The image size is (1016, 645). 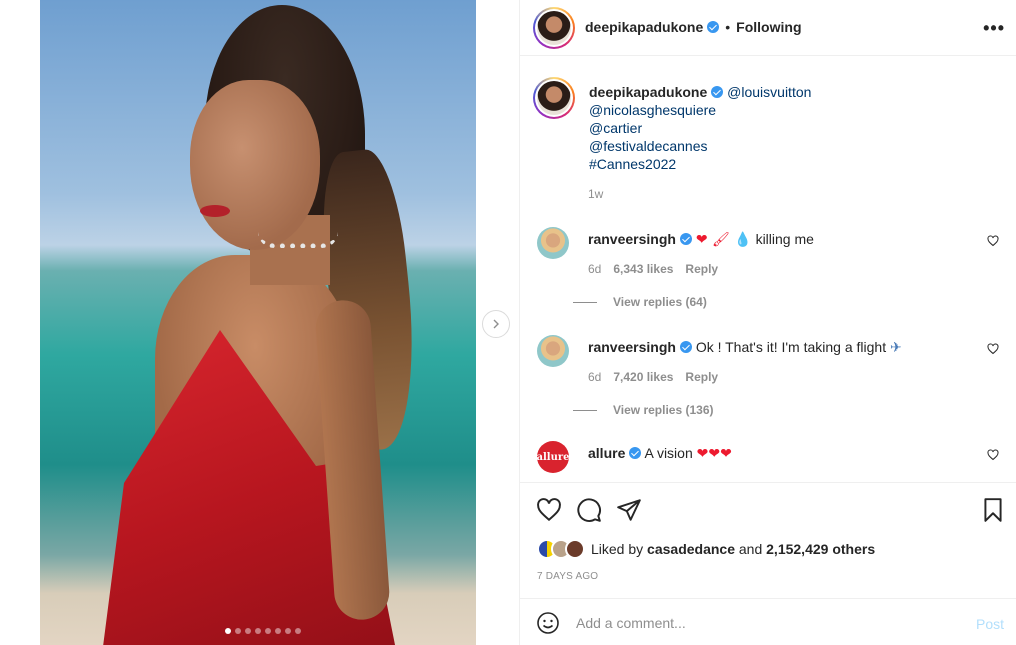 I want to click on view-replies-label: View replies (64), so click(x=660, y=302).